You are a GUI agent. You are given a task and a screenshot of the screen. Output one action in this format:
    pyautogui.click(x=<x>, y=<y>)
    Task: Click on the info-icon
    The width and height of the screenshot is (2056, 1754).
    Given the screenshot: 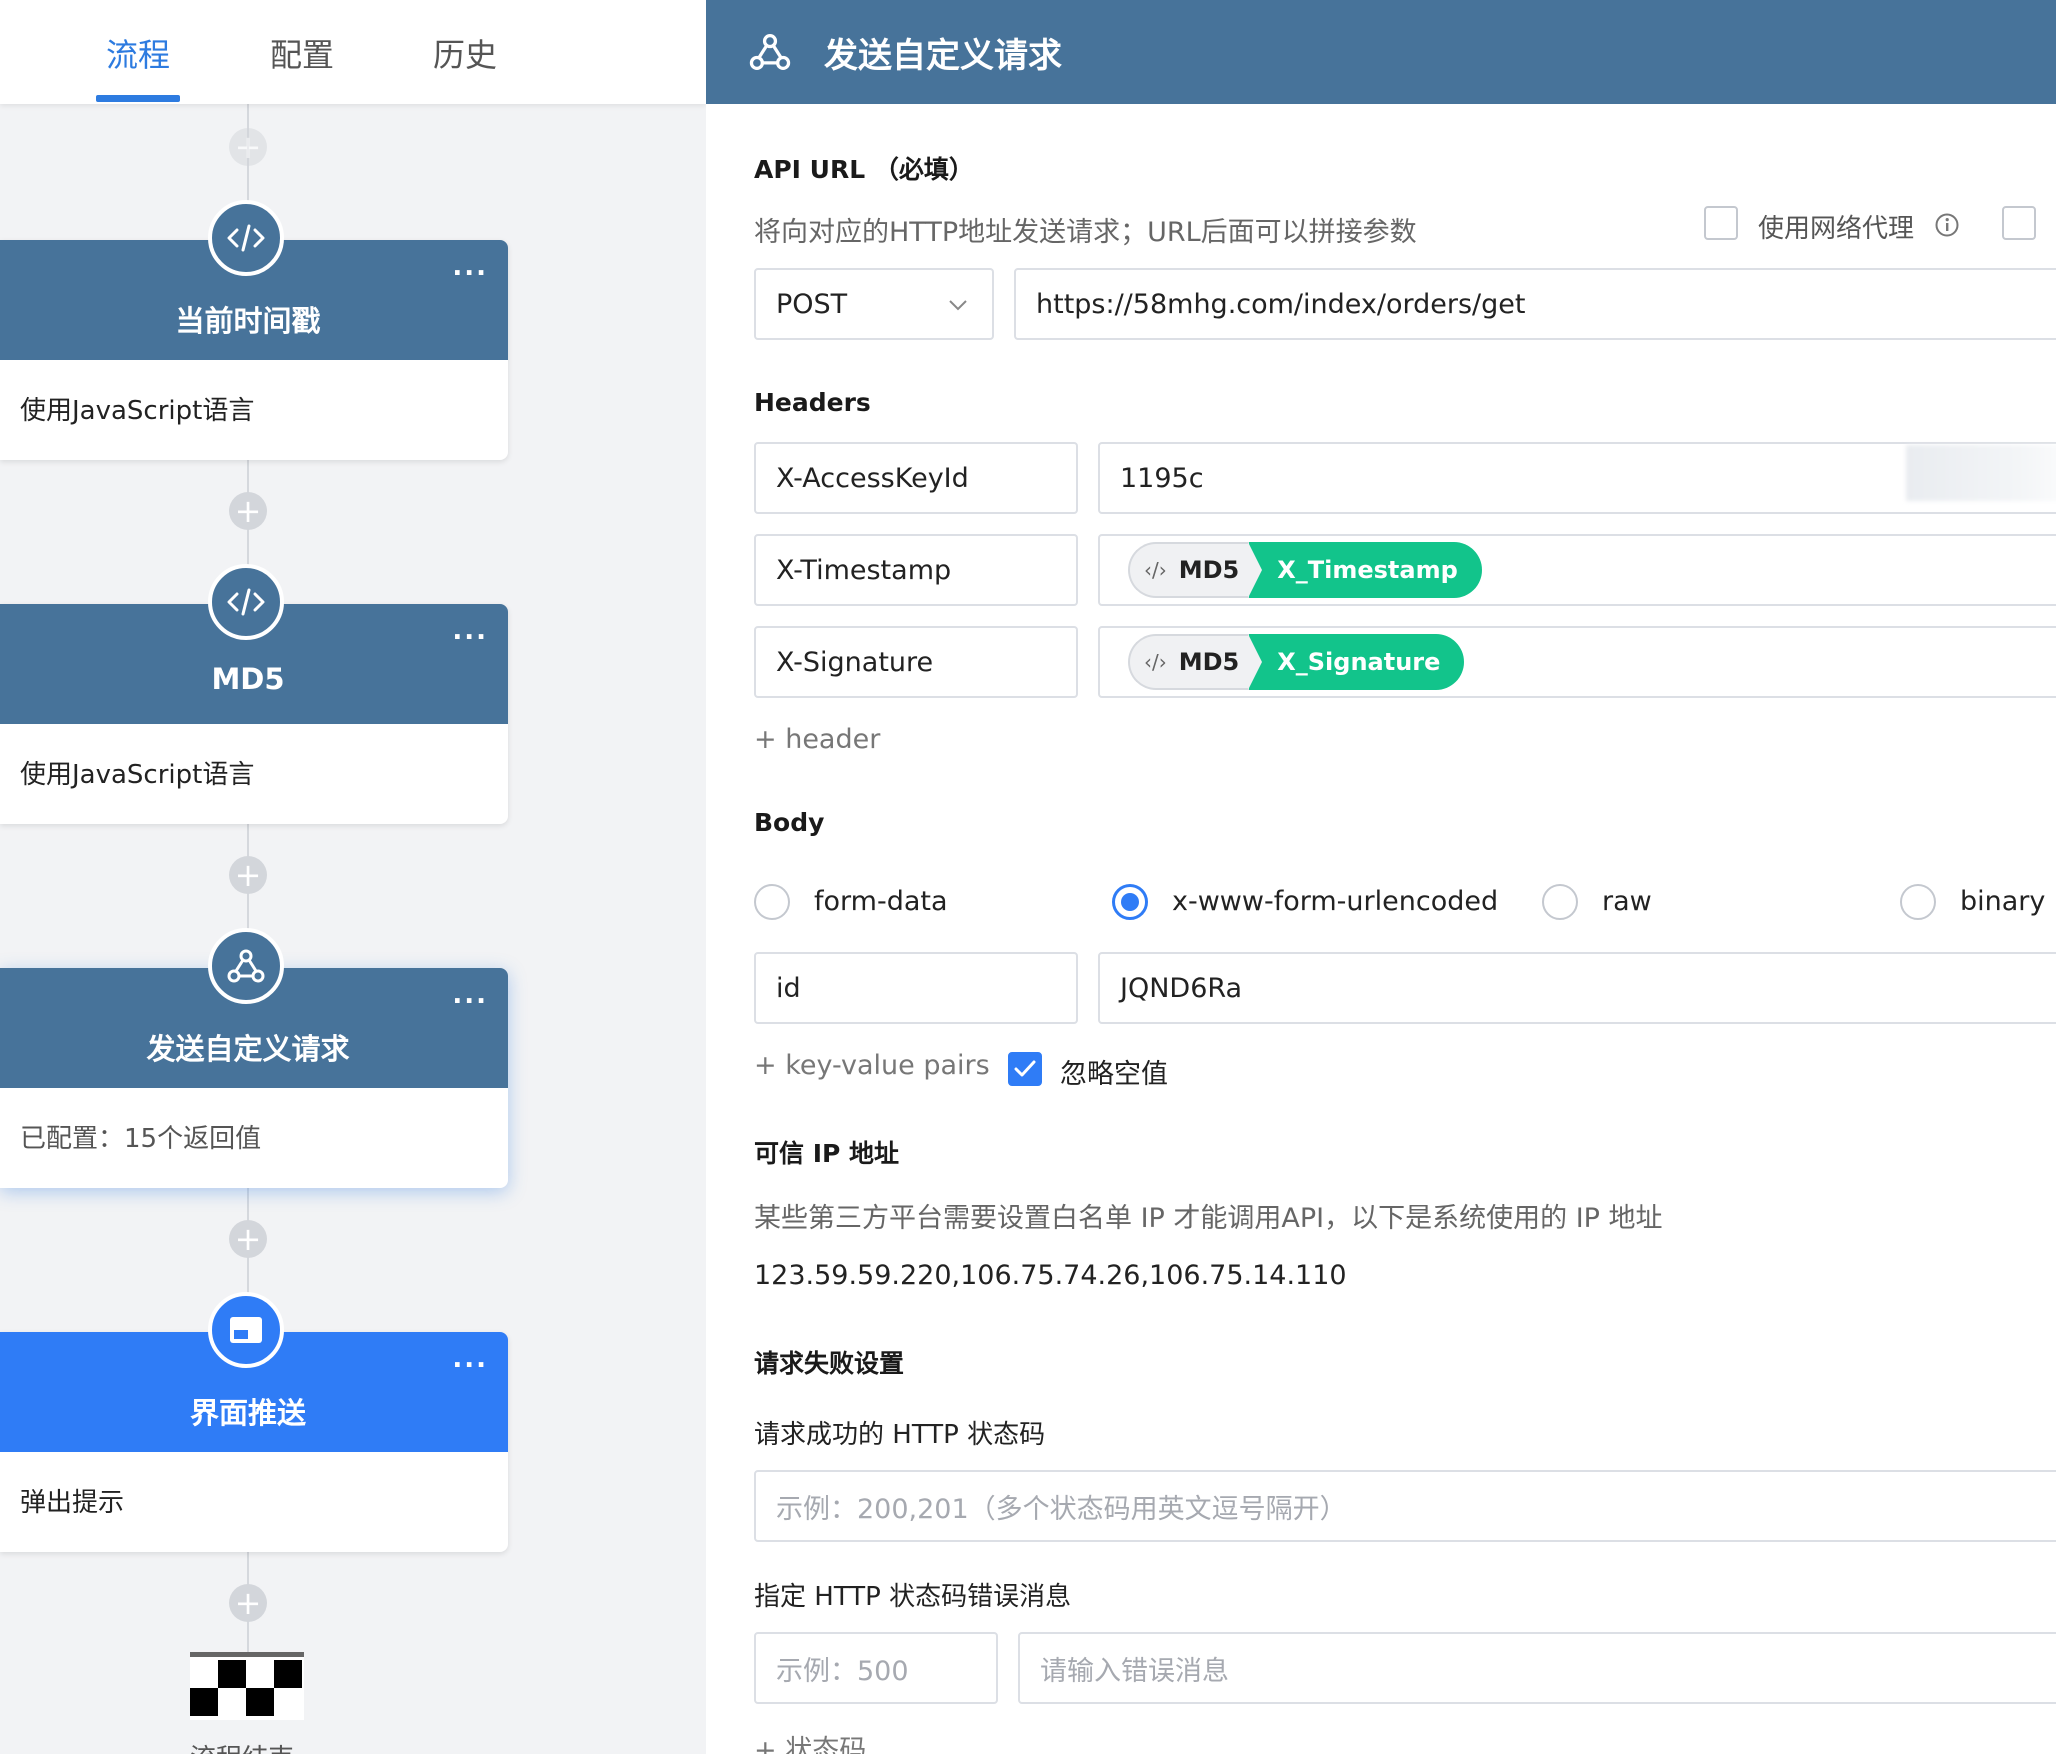 What is the action you would take?
    pyautogui.click(x=1947, y=225)
    